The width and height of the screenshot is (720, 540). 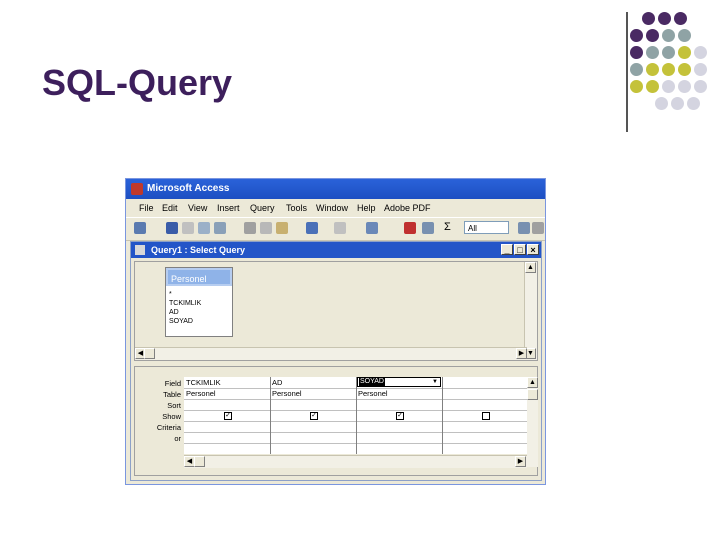 What do you see at coordinates (250, 228) in the screenshot?
I see `cut-icon` at bounding box center [250, 228].